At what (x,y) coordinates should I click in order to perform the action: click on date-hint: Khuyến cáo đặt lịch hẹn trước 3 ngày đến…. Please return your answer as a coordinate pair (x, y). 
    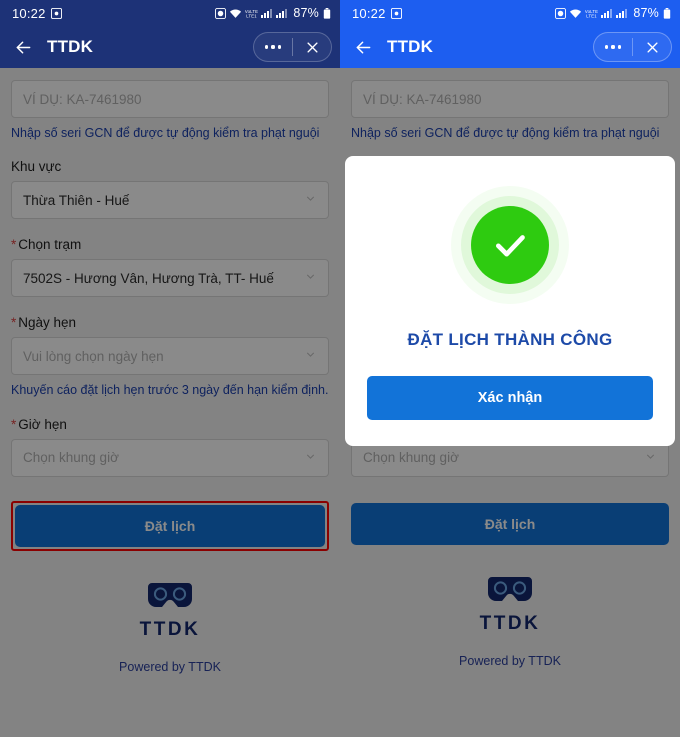
    Looking at the image, I should click on (170, 390).